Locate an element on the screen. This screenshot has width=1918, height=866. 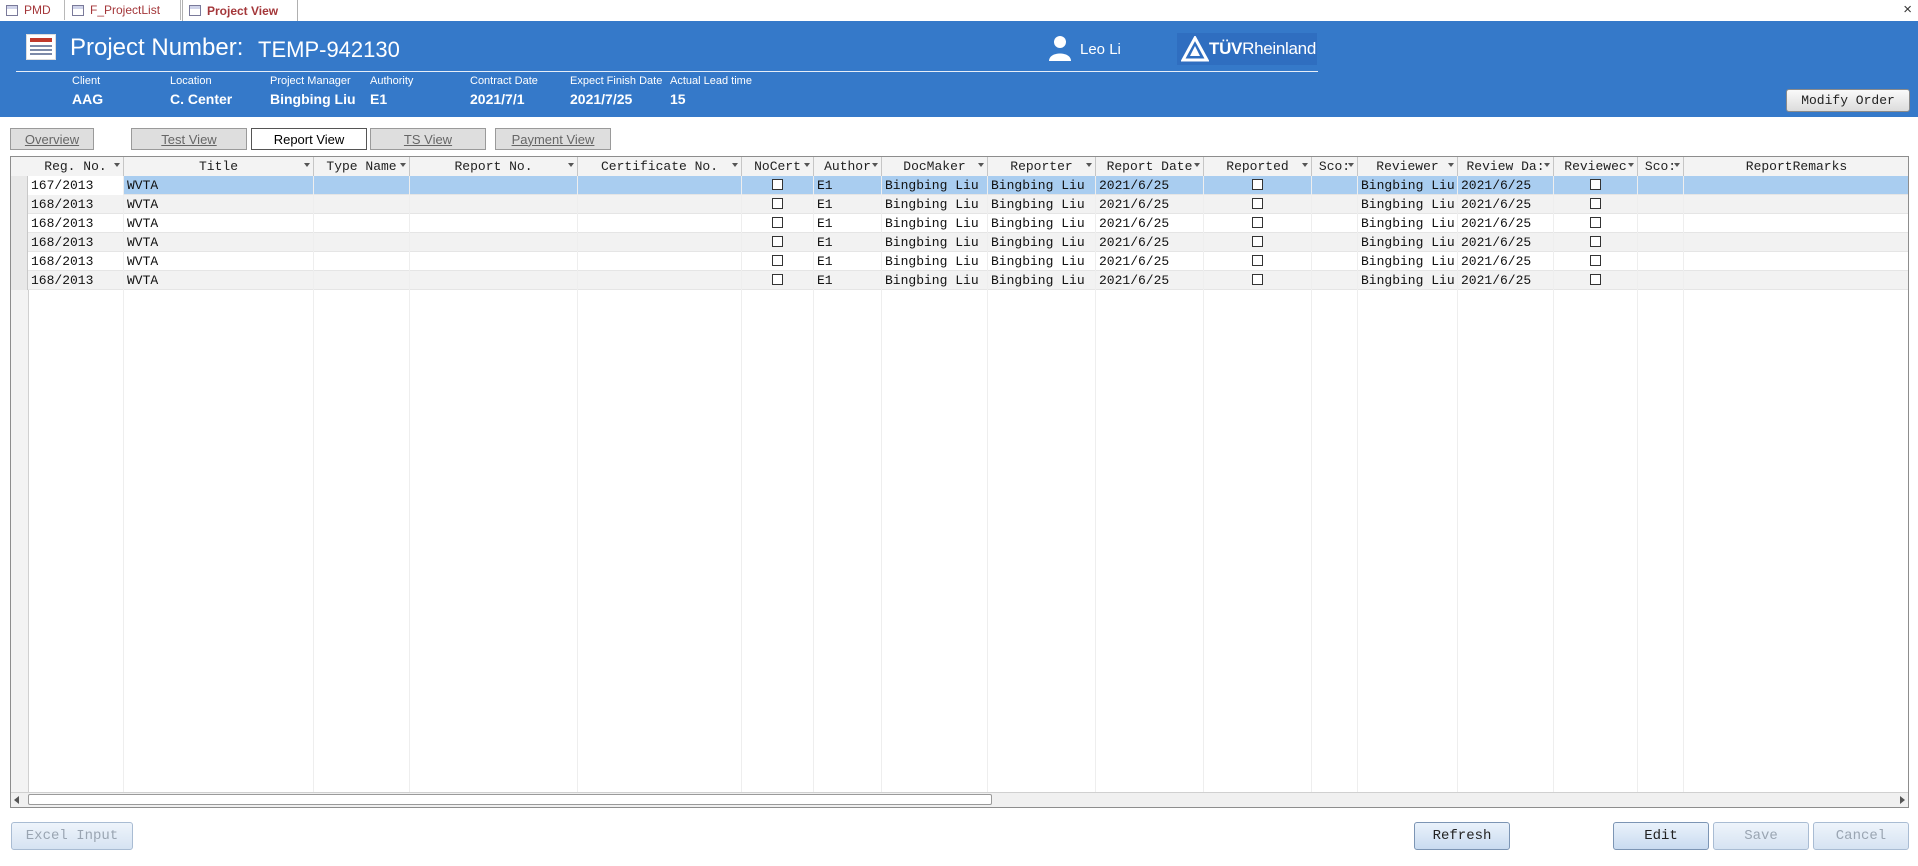
cancel-button: Cancel is located at coordinates (1861, 836).